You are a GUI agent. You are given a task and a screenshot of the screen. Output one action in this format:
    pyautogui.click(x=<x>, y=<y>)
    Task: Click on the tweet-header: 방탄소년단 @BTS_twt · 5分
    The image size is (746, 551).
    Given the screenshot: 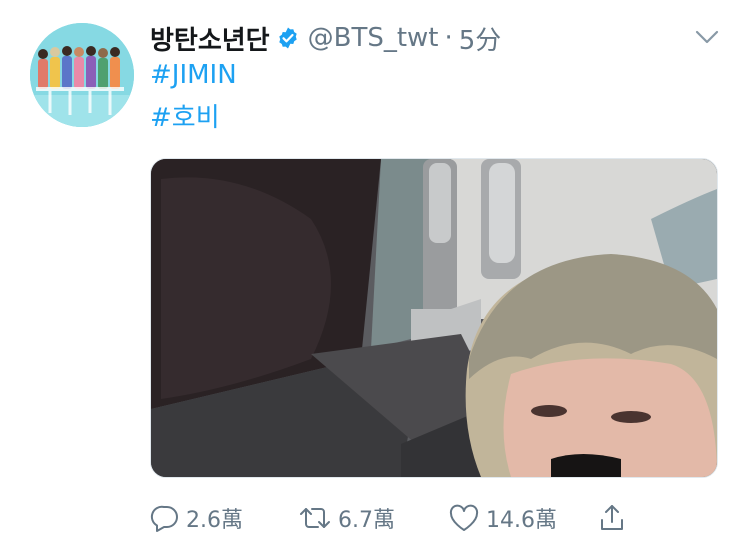 What is the action you would take?
    pyautogui.click(x=325, y=38)
    